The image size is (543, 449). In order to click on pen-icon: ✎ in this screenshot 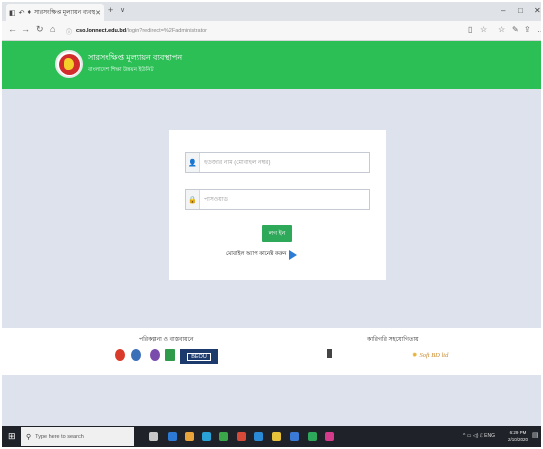, I will do `click(515, 29)`.